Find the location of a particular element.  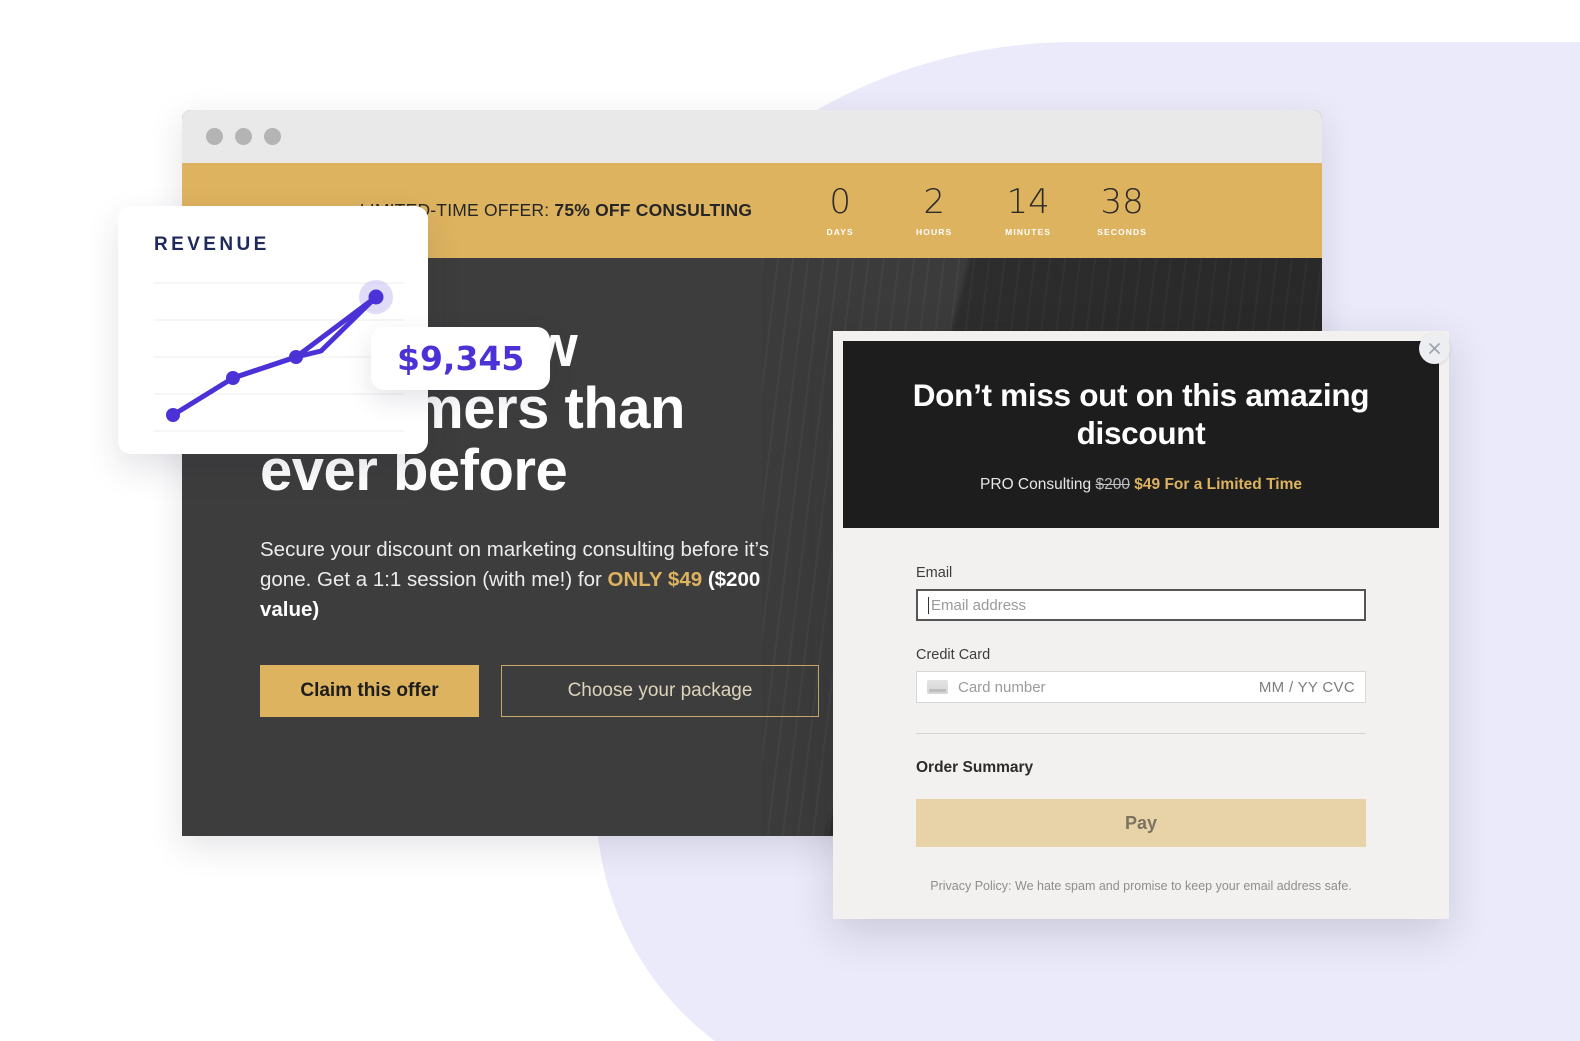

countdown-days-label: DAYS is located at coordinates (840, 231).